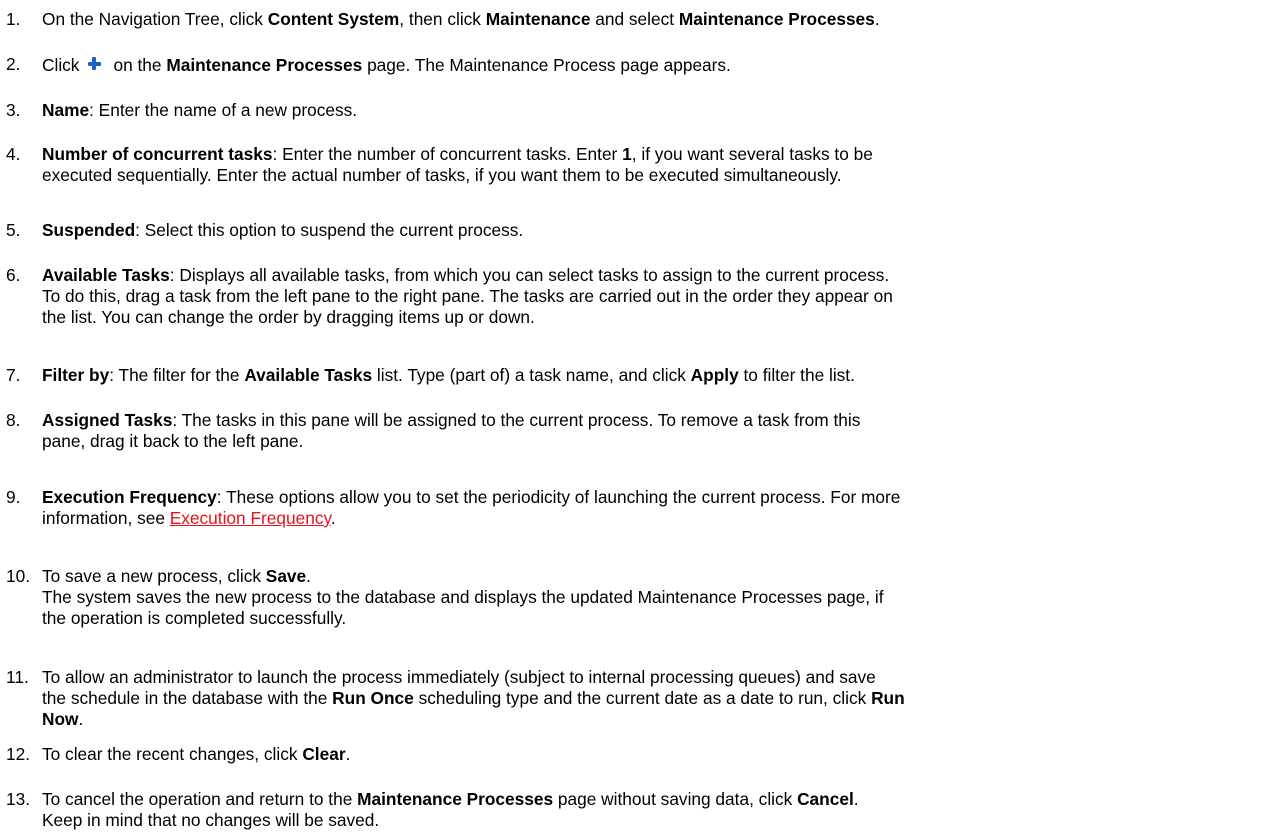 The image size is (1269, 839). I want to click on bold-term: Clear, so click(324, 754).